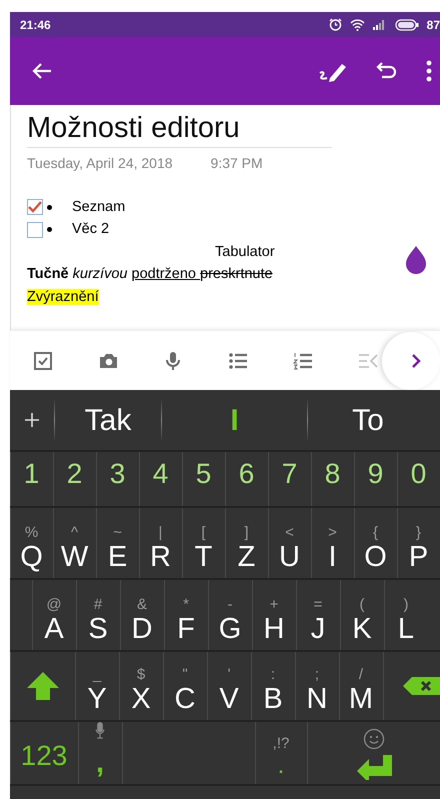 The image size is (440, 799). I want to click on back-icon, so click(42, 71).